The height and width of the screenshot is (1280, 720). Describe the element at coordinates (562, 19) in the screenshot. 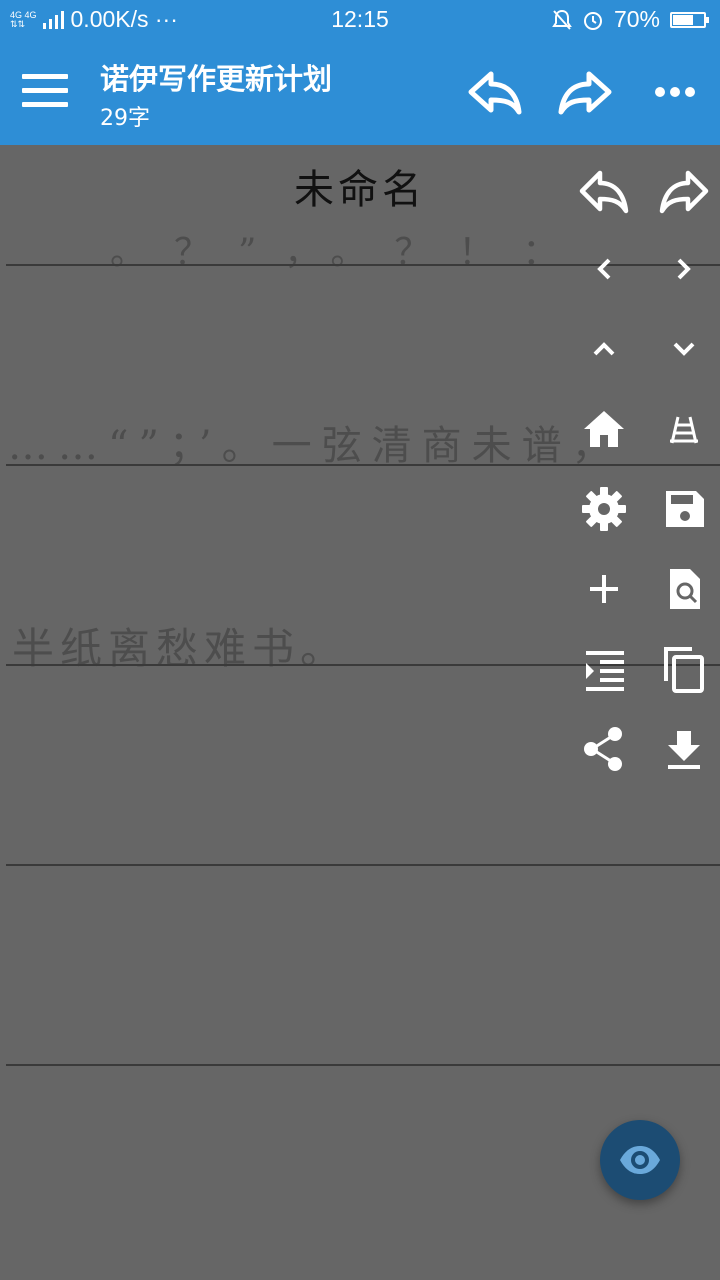

I see `mute-bell-icon` at that location.